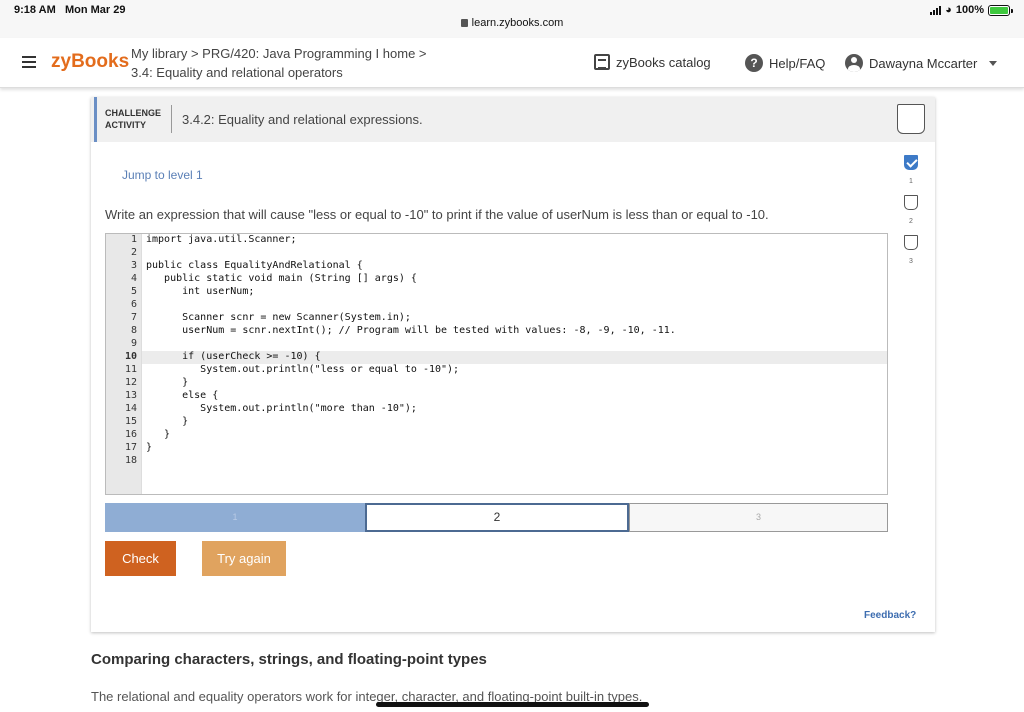 This screenshot has width=1024, height=712. I want to click on status-icons: ◕ 100%, so click(971, 10).